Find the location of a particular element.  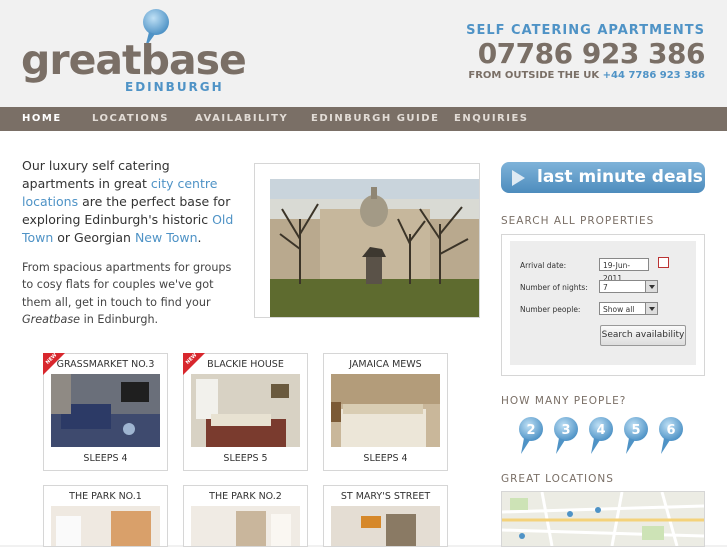

header-intl-phone: FROM OUTSIDE THE UK +44 7786 923 386 is located at coordinates (585, 75).